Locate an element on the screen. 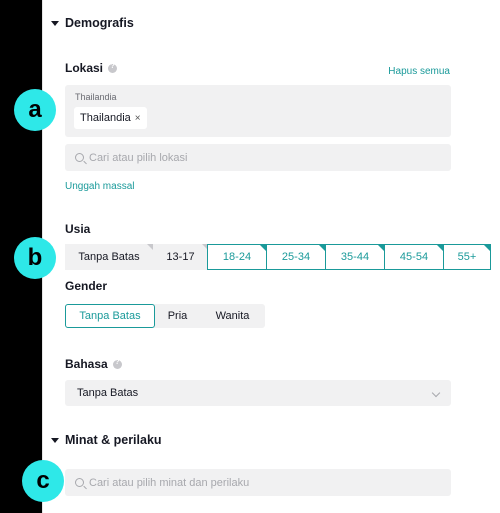  language-label: Bahasa is located at coordinates (86, 364).